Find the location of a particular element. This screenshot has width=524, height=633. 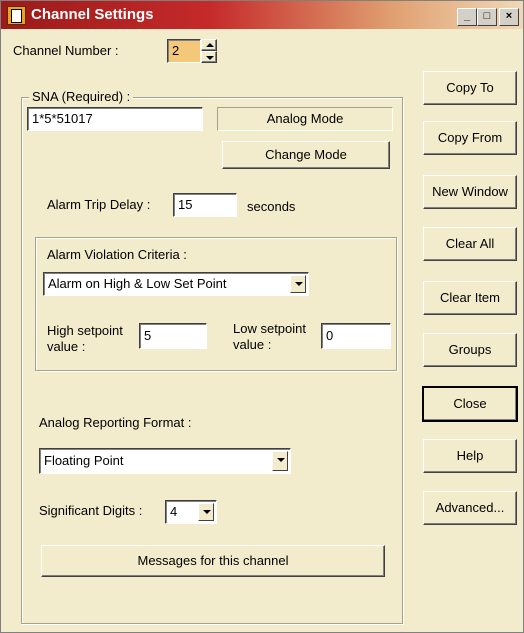

new-window-button: New Window is located at coordinates (470, 192).